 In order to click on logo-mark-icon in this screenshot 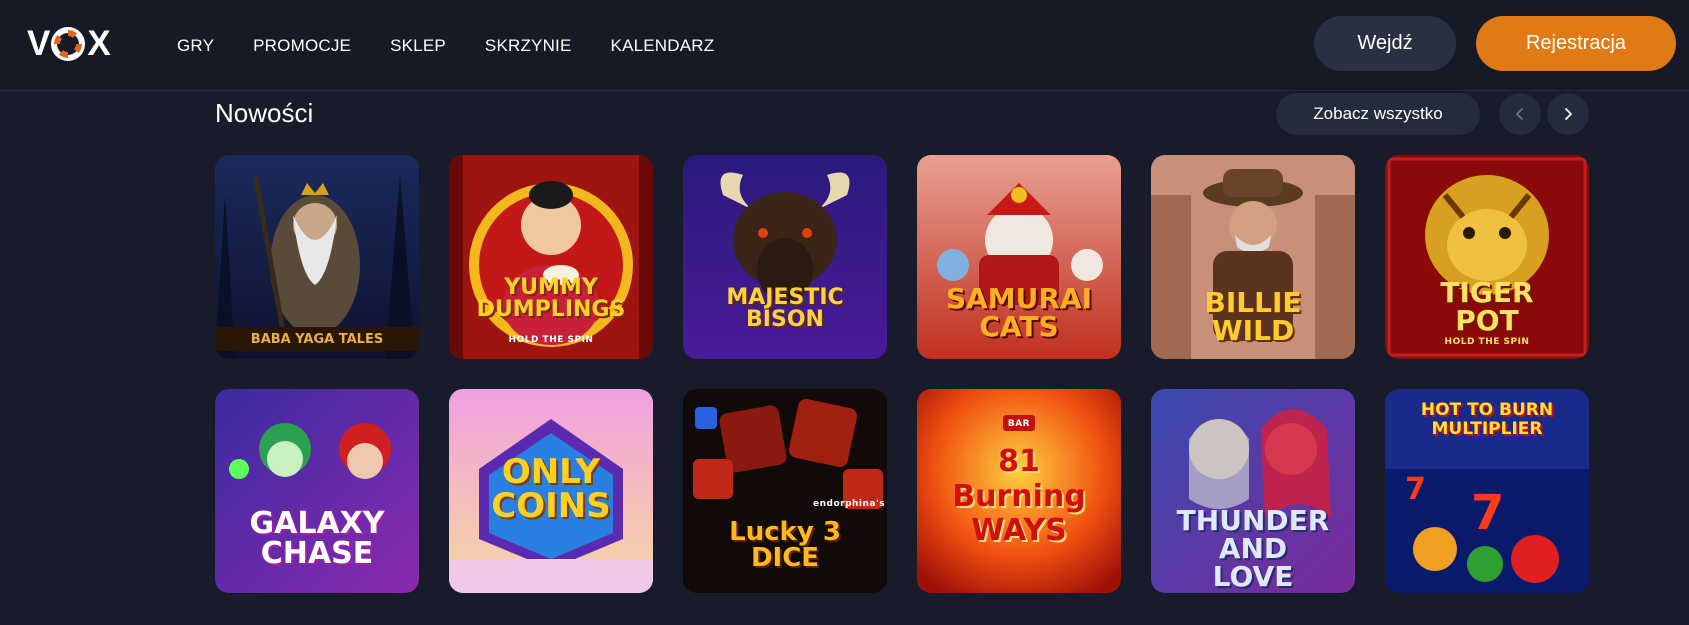, I will do `click(68, 44)`.